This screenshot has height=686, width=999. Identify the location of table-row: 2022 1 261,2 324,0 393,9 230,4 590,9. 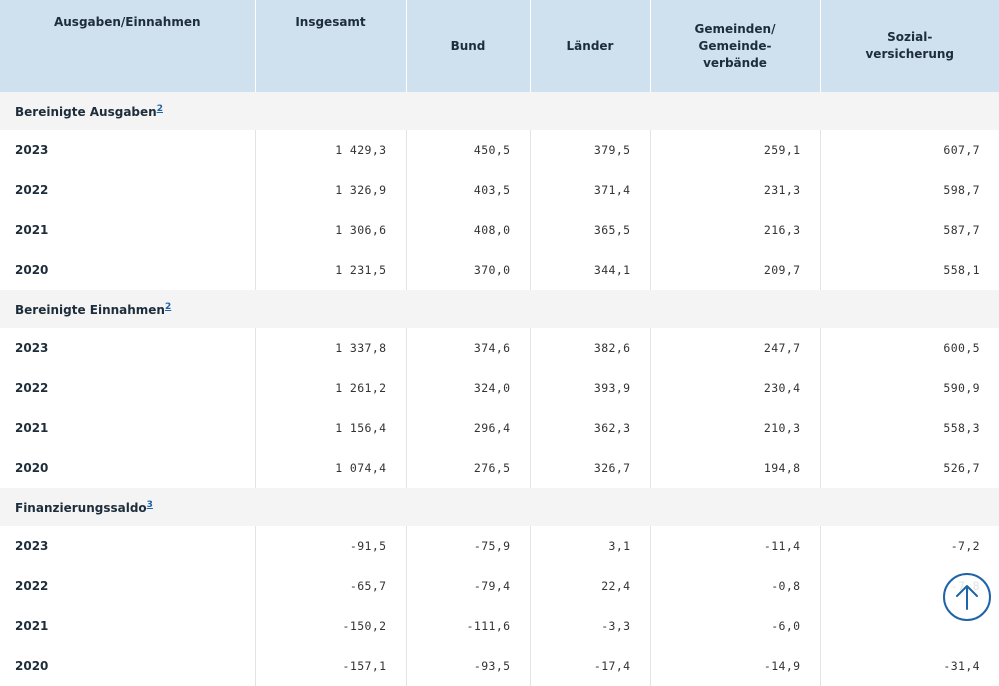
(499, 388).